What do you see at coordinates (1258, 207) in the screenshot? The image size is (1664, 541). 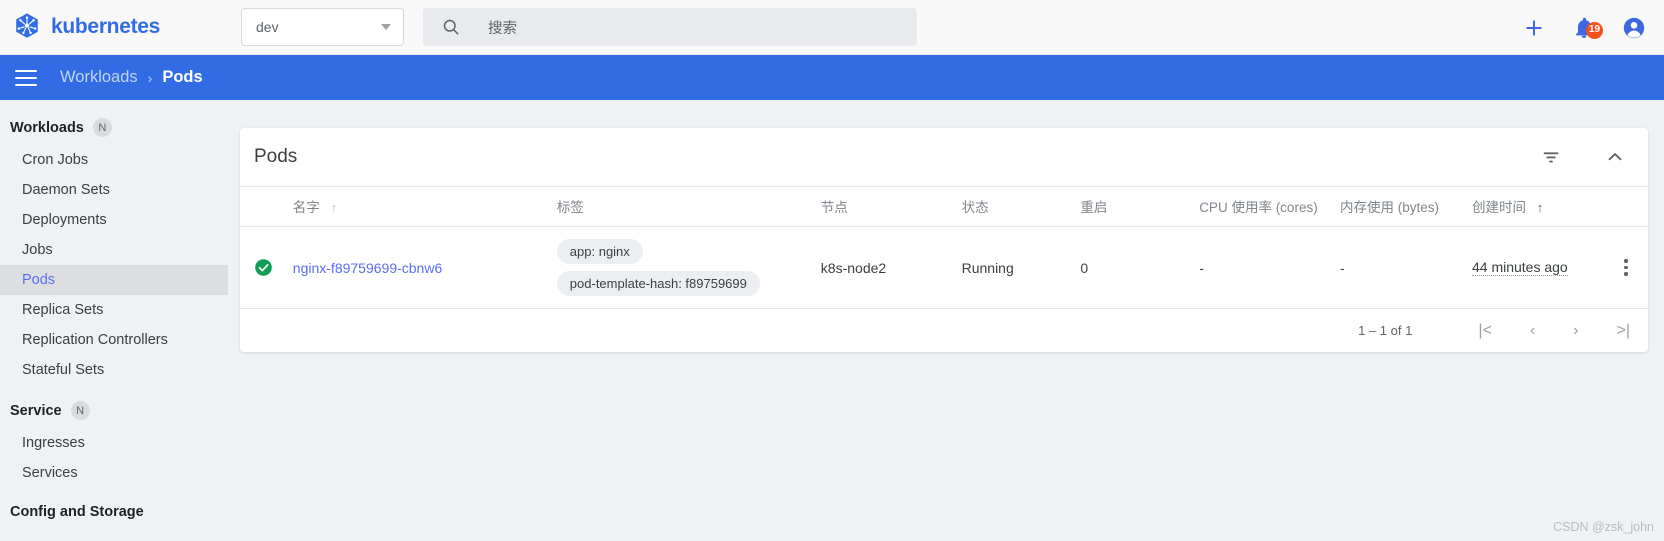 I see `column-label: CPU 使用率 (cores)` at bounding box center [1258, 207].